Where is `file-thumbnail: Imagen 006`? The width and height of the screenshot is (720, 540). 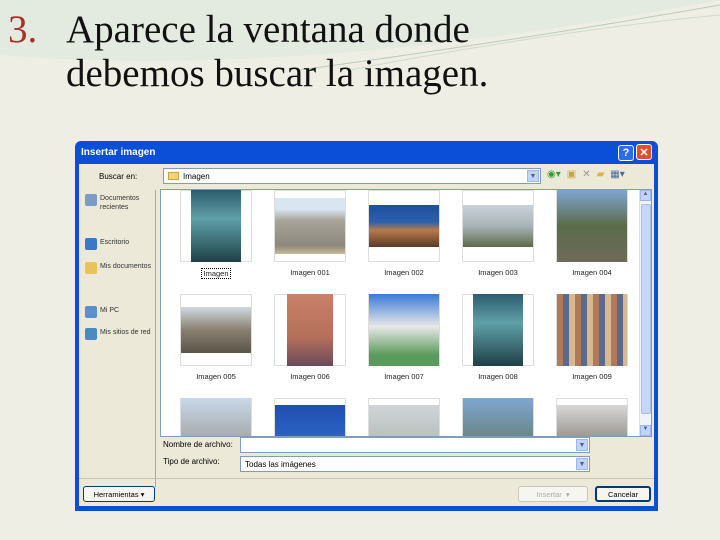
file-thumbnail: Imagen 006 is located at coordinates (310, 342).